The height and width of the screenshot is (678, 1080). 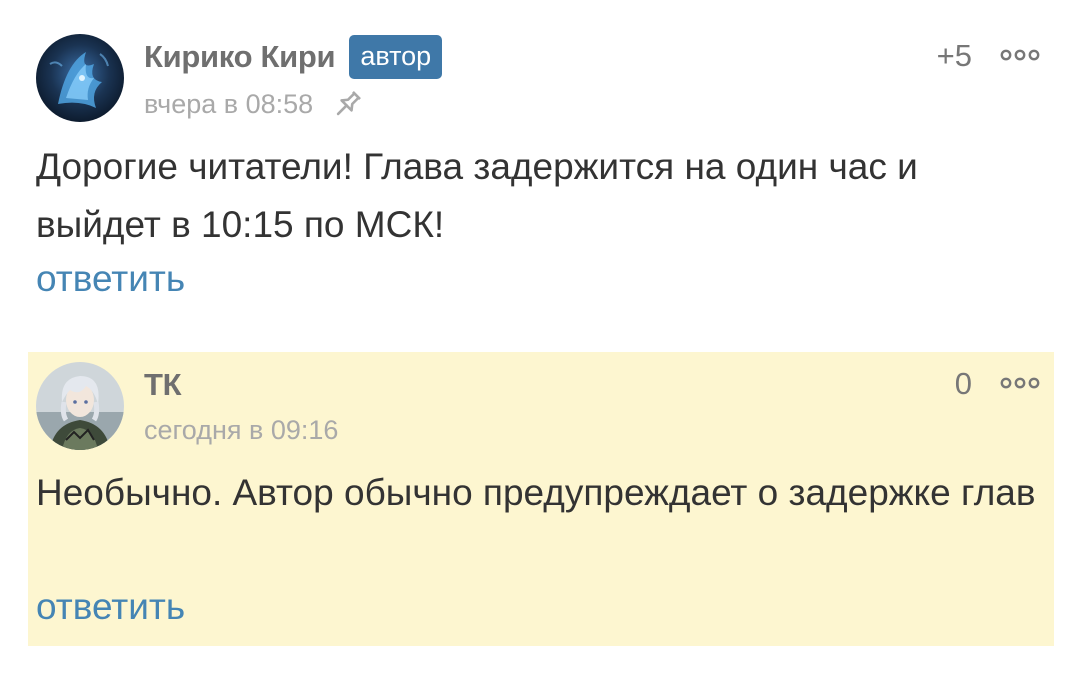 I want to click on comment-meta: сегодня в 09:16, so click(x=241, y=430).